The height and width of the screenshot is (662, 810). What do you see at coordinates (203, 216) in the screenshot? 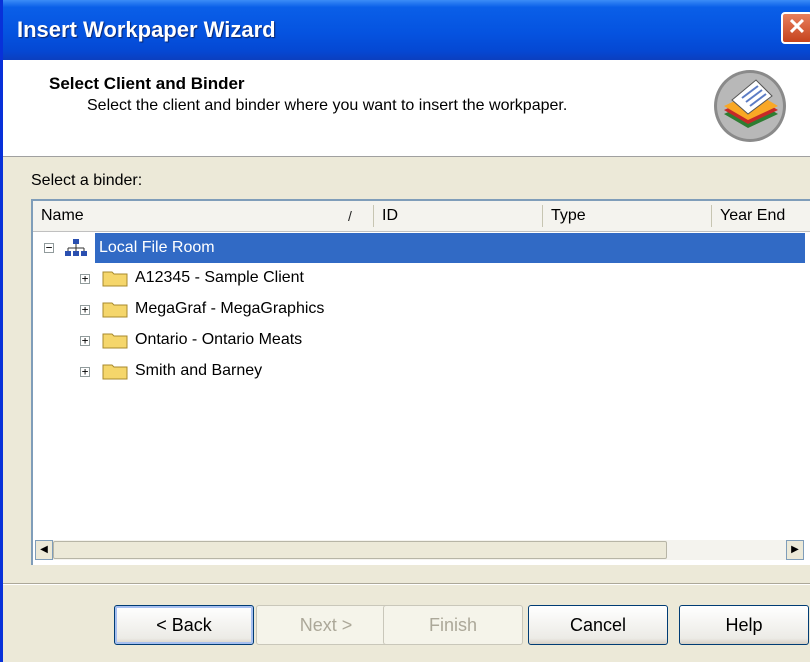
I see `column-name: Name` at bounding box center [203, 216].